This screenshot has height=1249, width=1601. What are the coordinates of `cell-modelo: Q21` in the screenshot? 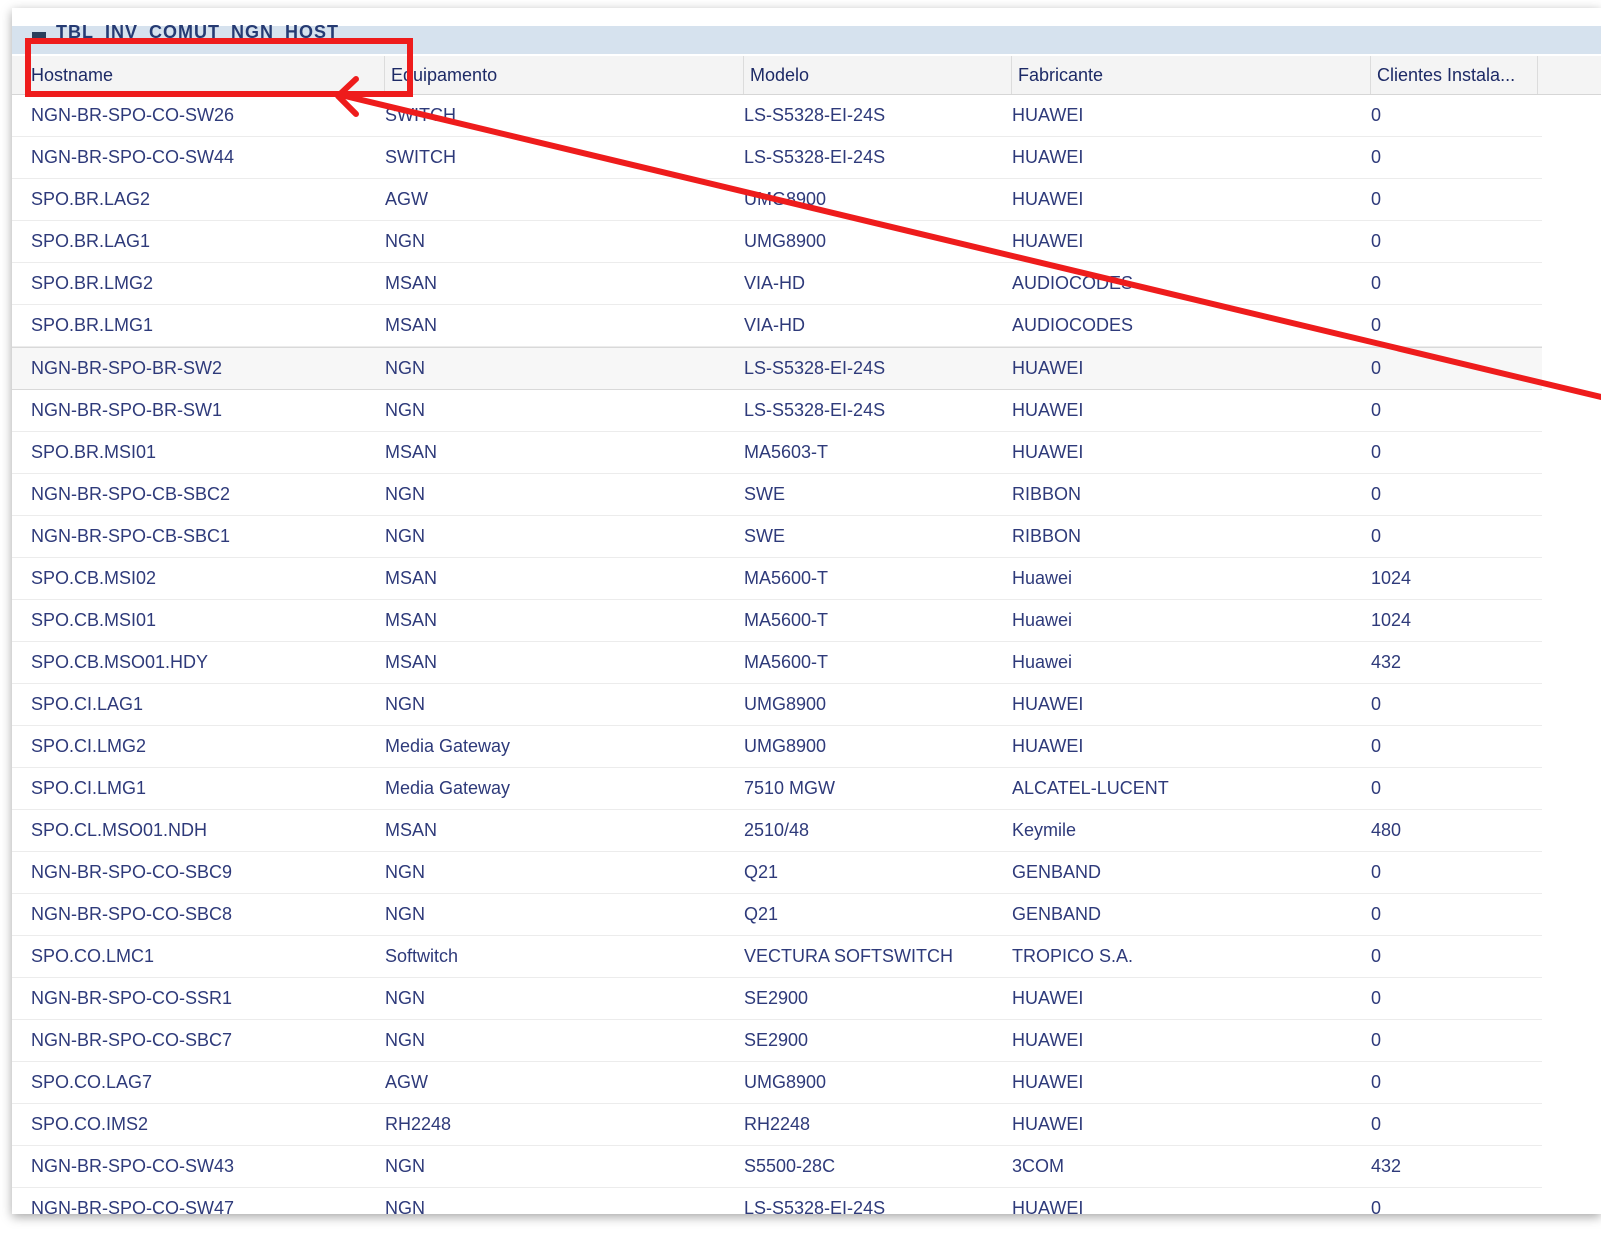 It's located at (761, 914).